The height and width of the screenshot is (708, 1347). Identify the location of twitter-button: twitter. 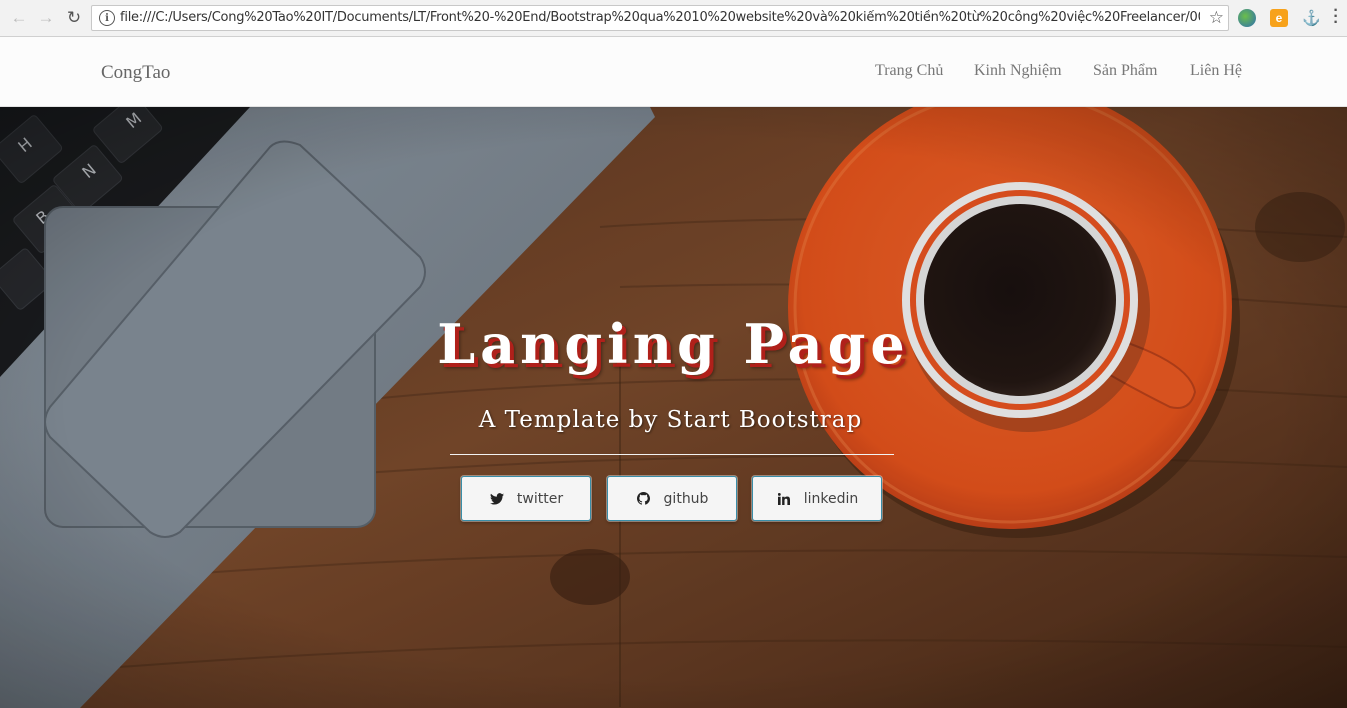
(526, 498).